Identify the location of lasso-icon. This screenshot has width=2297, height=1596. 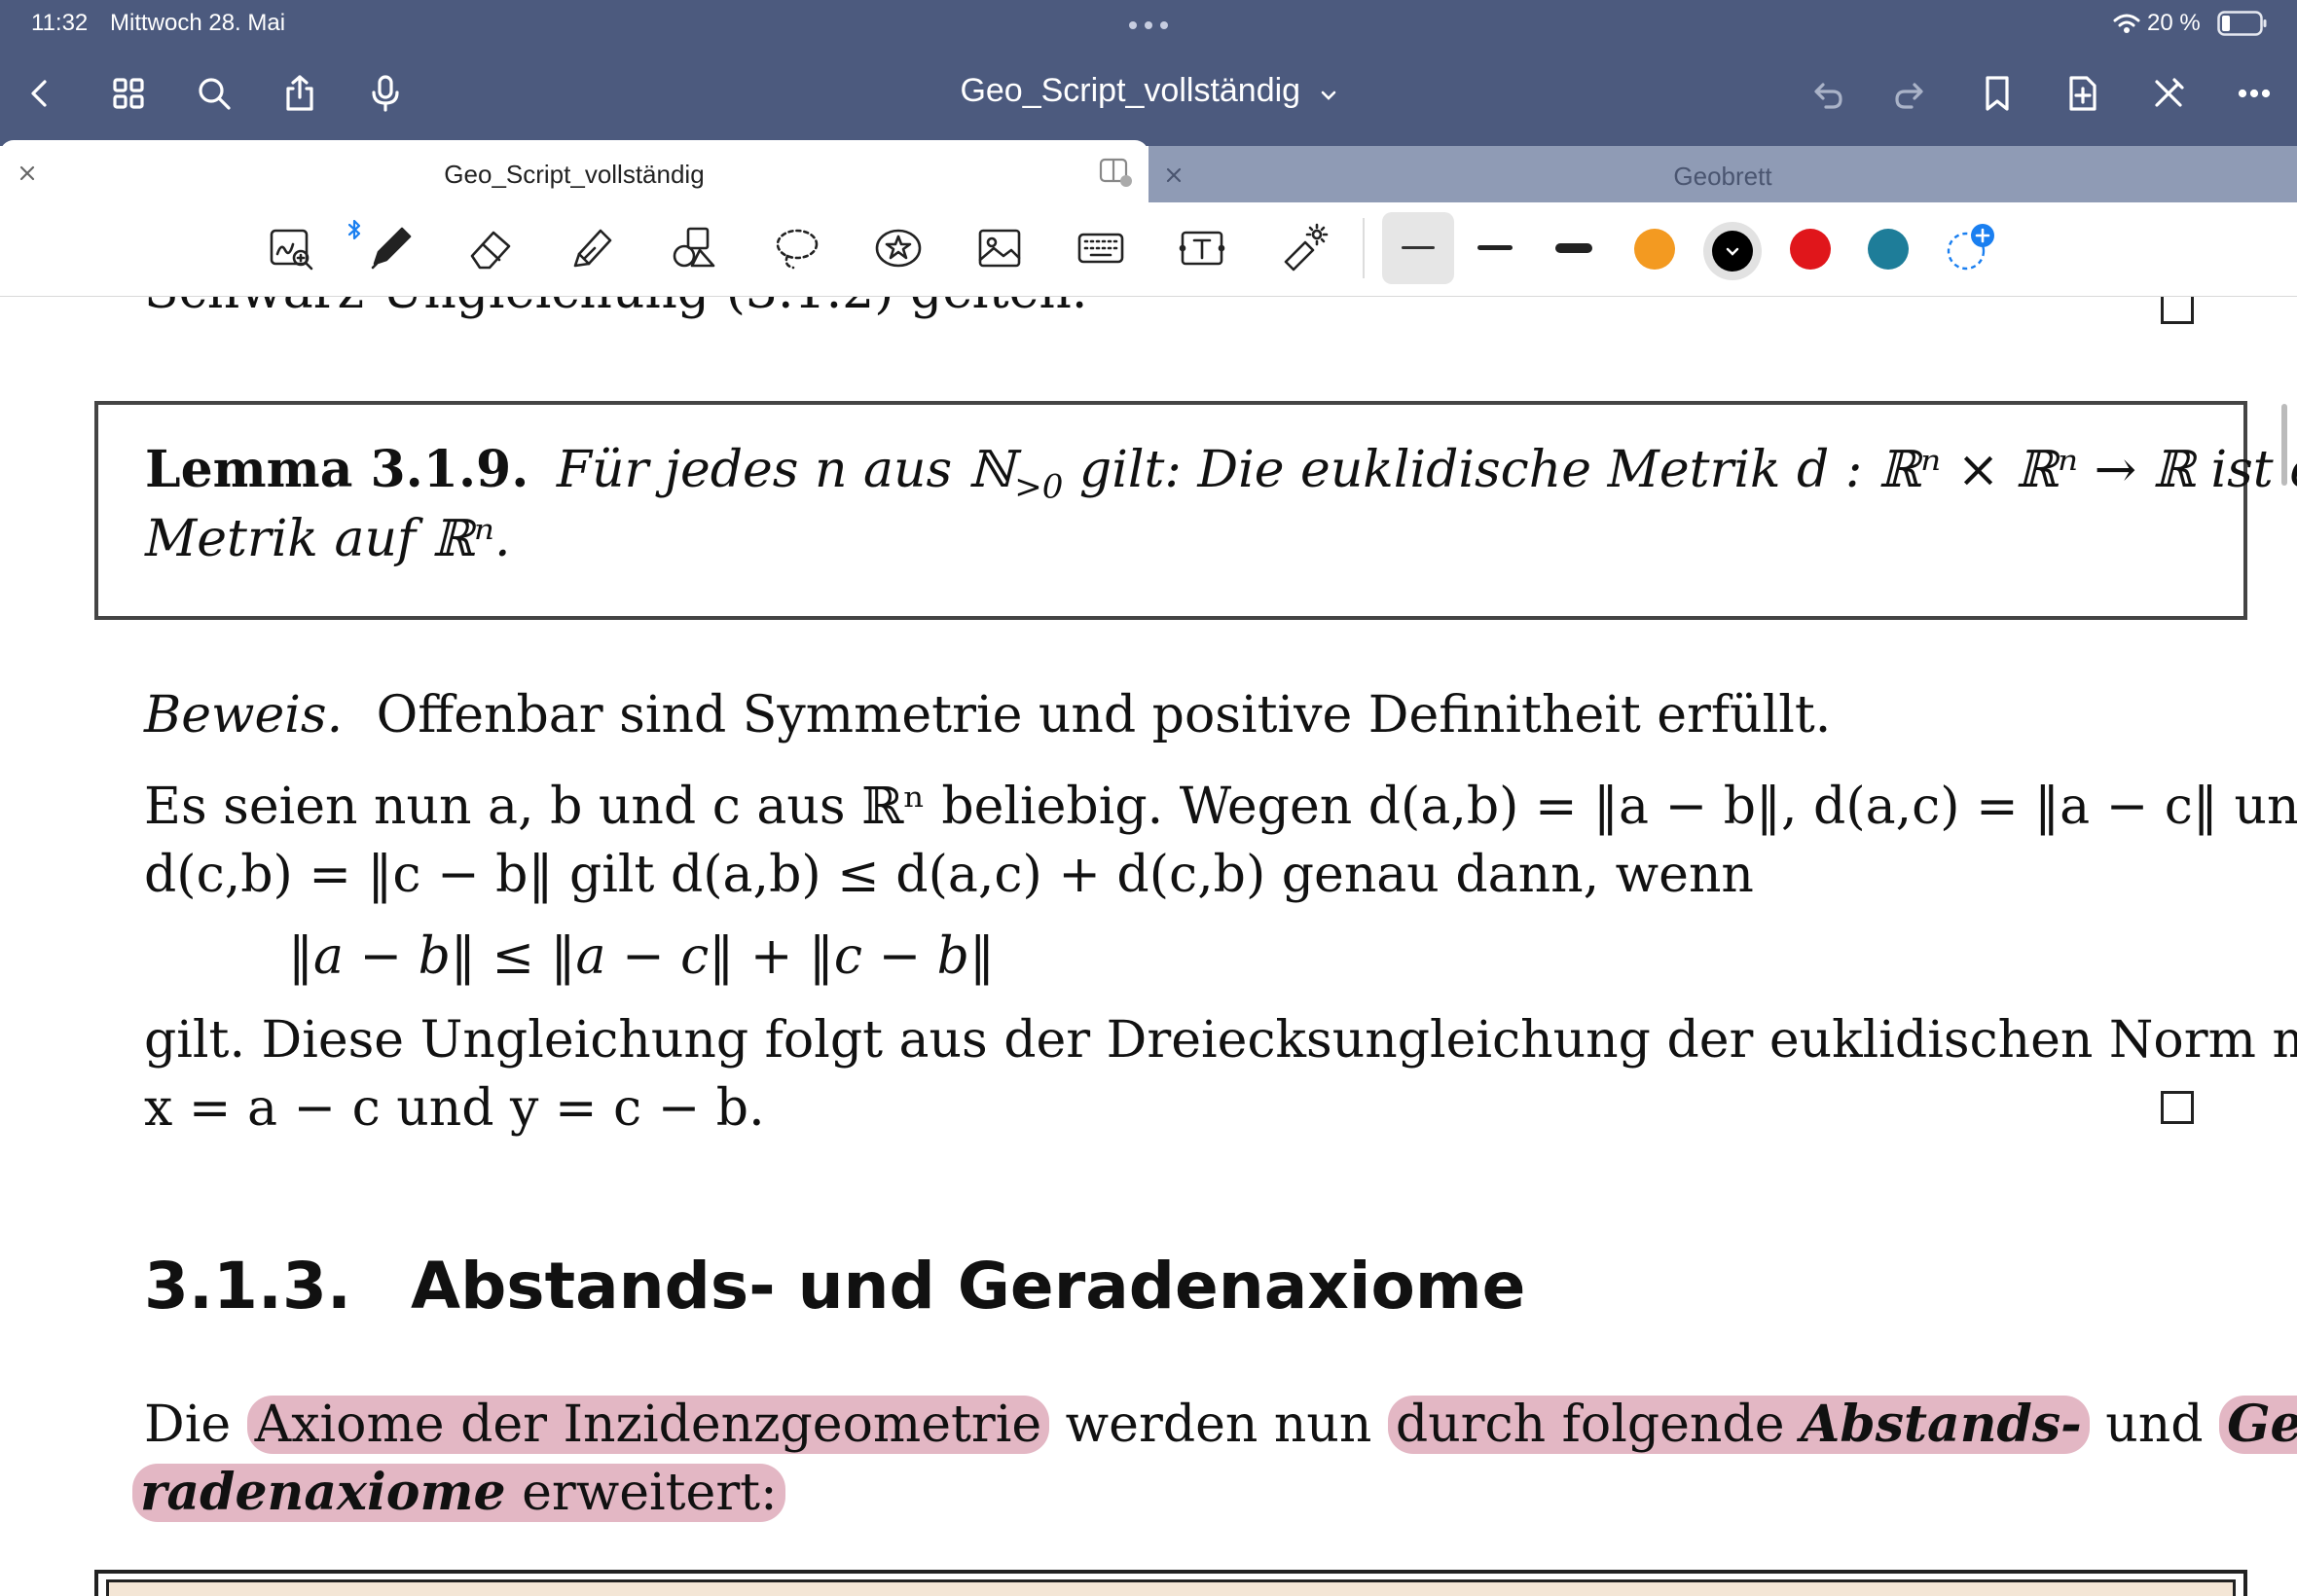
(797, 248).